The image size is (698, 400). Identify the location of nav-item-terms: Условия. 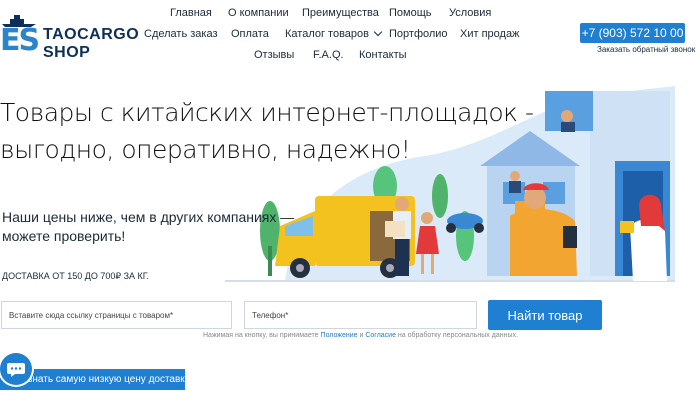
(470, 13).